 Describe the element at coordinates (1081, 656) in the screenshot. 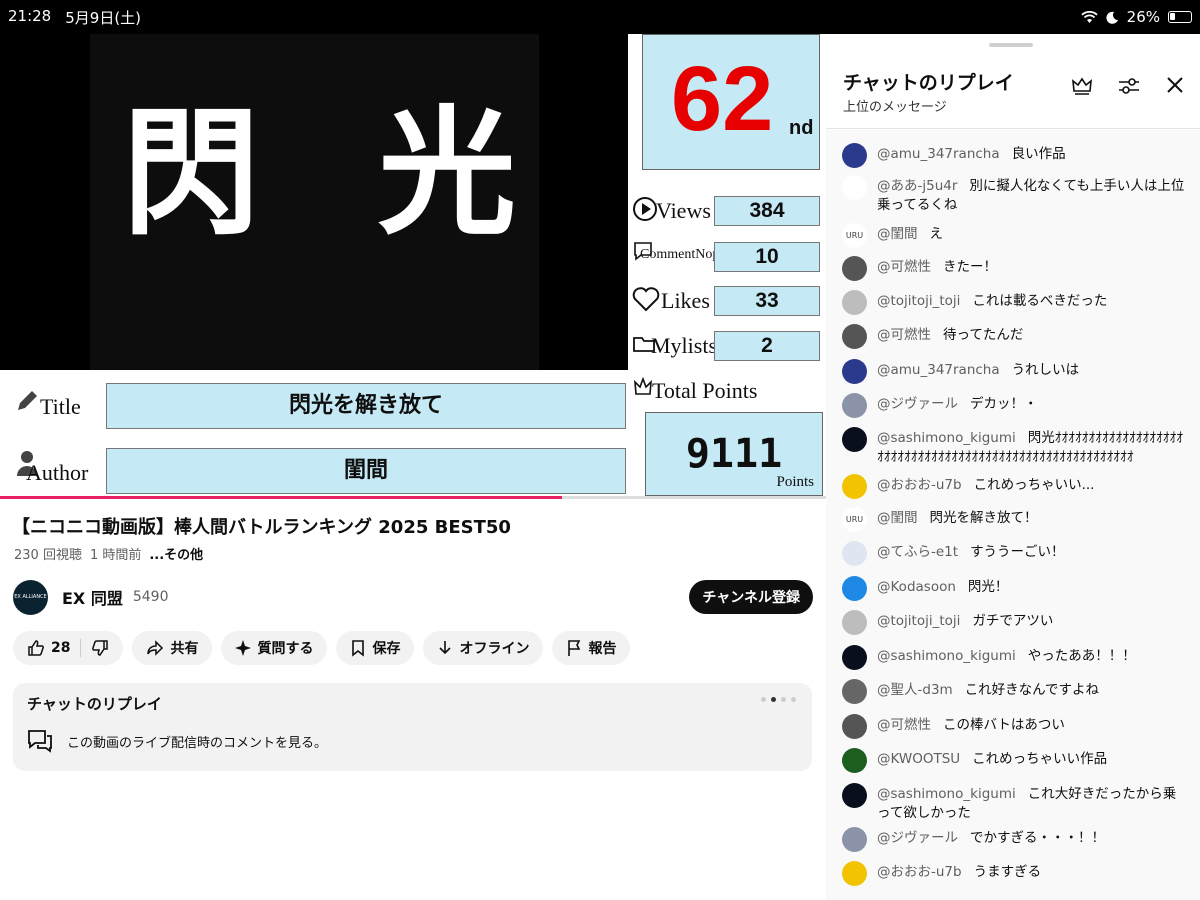

I see `chat-text: やったああ！！！` at that location.